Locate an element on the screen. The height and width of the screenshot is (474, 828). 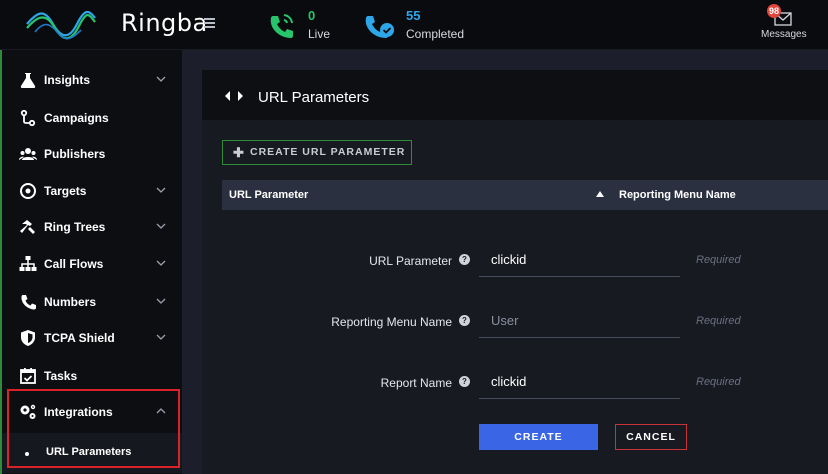
sidebar-subitem-url-parameters: URL Parameters is located at coordinates (92, 453).